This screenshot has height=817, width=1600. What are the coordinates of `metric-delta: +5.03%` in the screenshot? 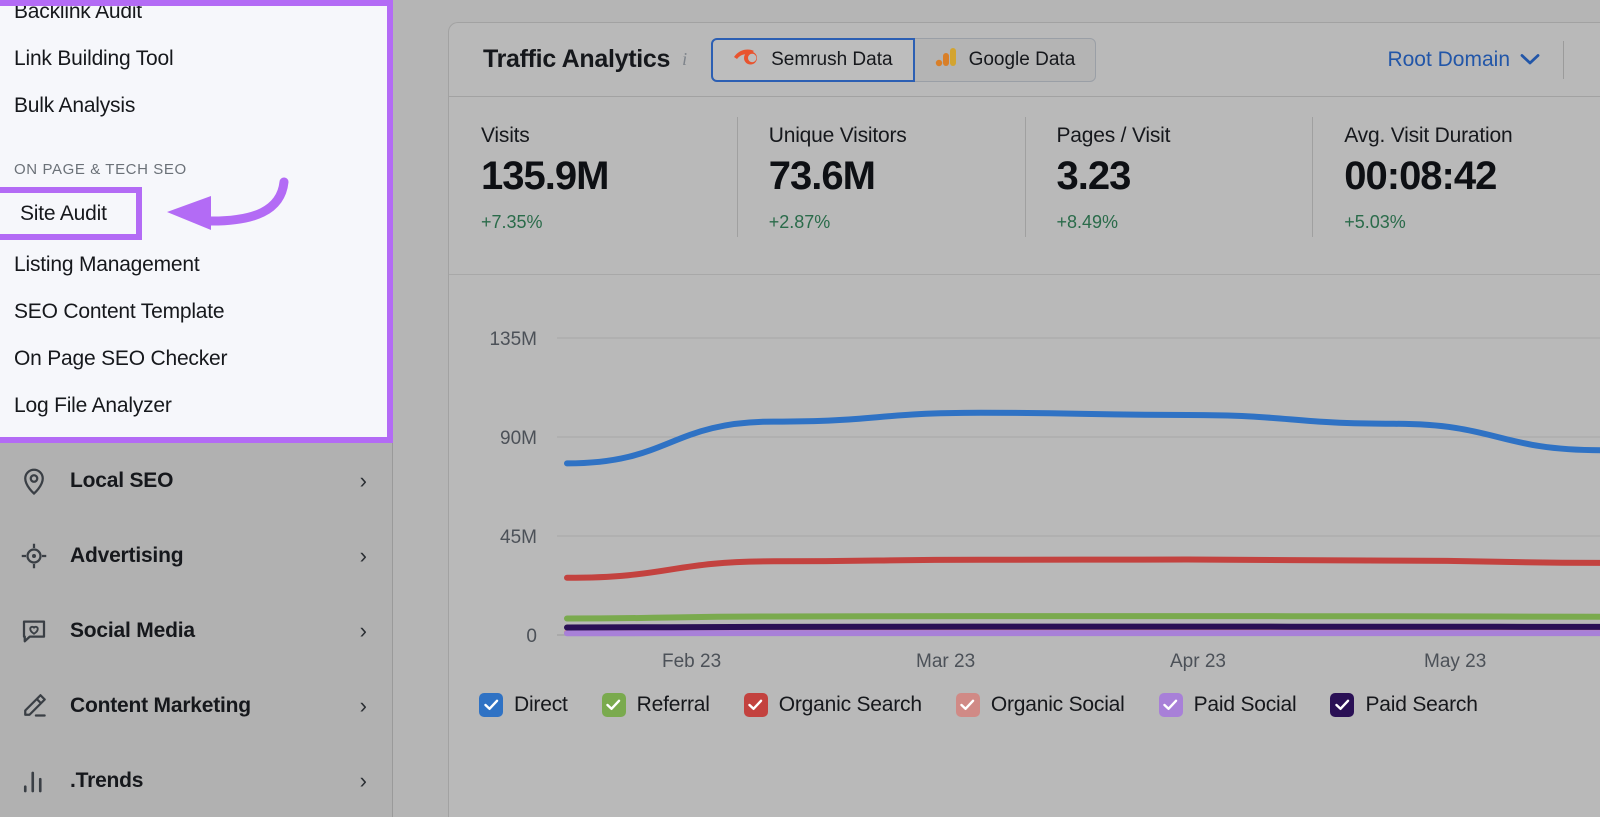 It's located at (1375, 222).